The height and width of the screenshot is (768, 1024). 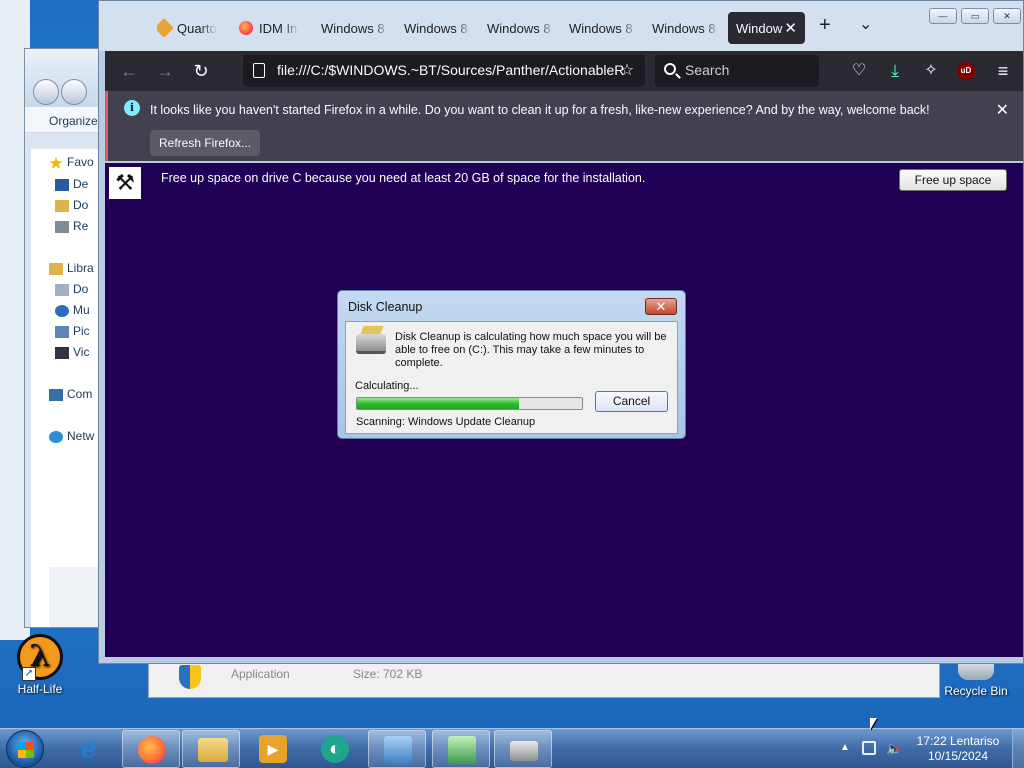 I want to click on taskbar-windows-explorer, so click(x=211, y=749).